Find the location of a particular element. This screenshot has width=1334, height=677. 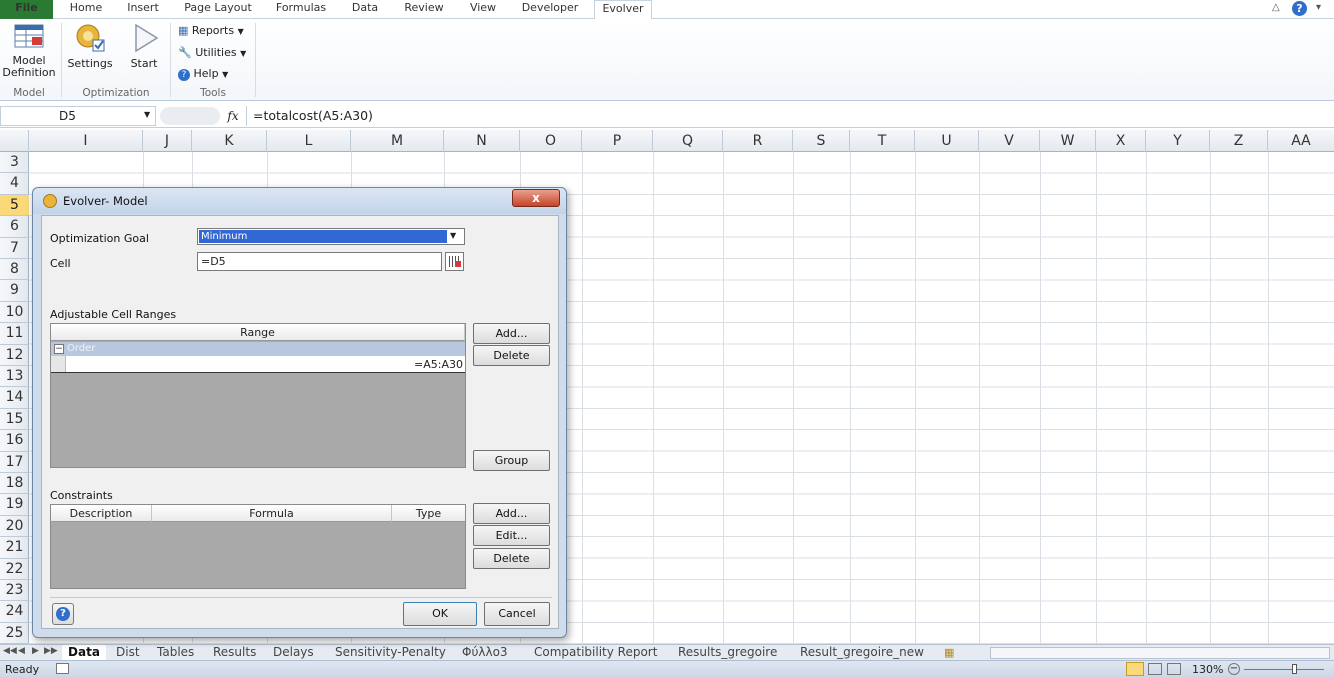

row-header: 9 is located at coordinates (14, 291).